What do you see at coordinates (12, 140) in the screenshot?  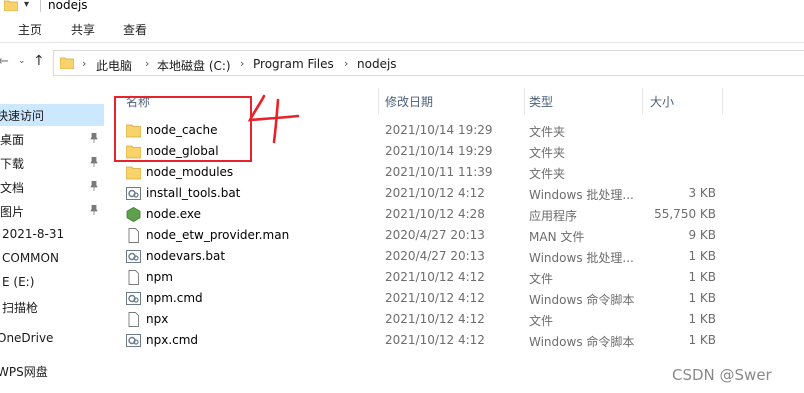 I see `nav-item-label: 桌面` at bounding box center [12, 140].